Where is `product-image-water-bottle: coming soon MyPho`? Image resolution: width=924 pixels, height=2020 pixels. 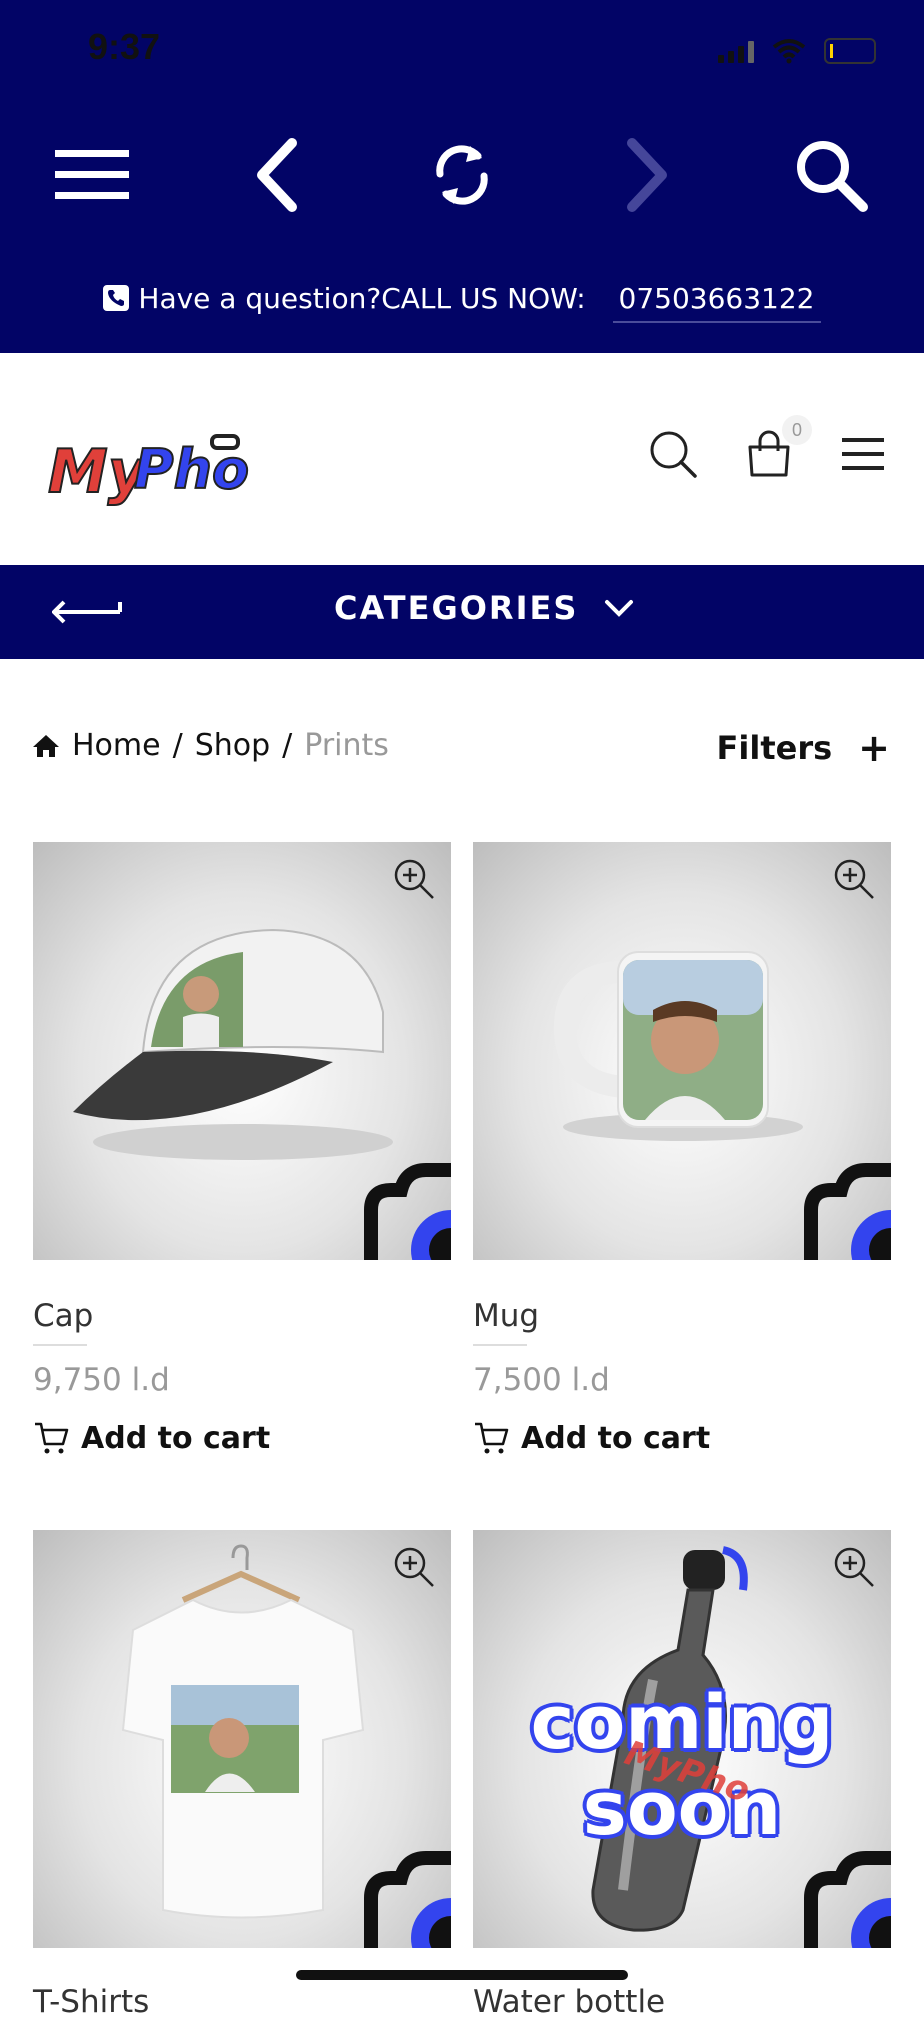 product-image-water-bottle: coming soon MyPho is located at coordinates (682, 1739).